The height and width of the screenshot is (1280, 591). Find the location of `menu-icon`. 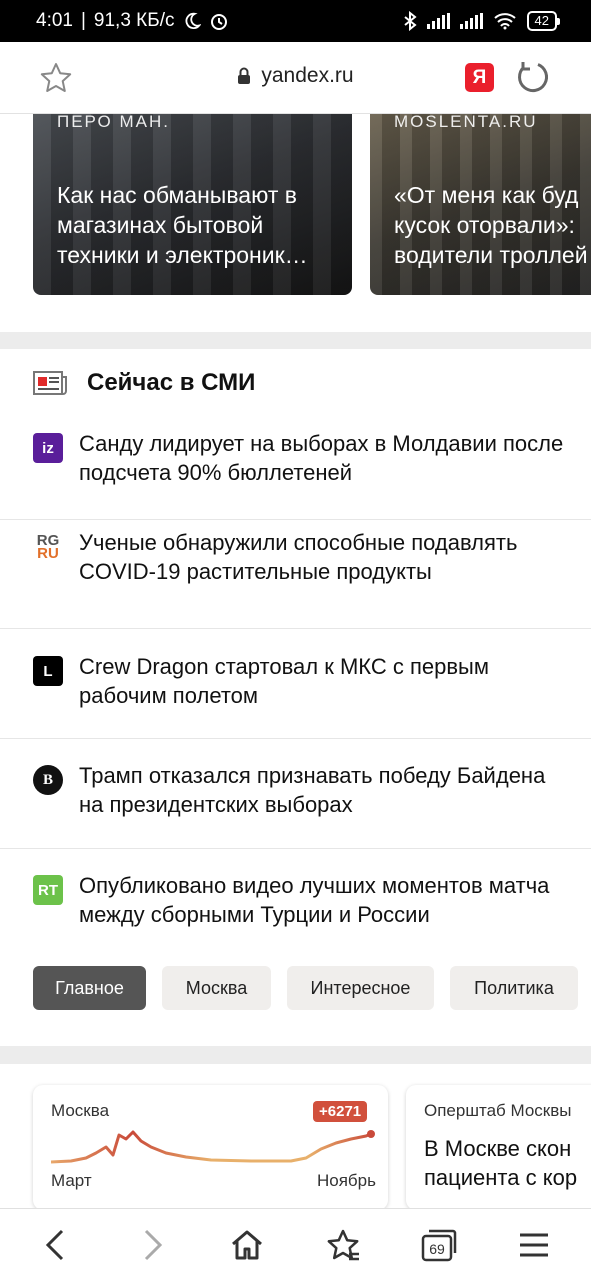

menu-icon is located at coordinates (534, 1245).